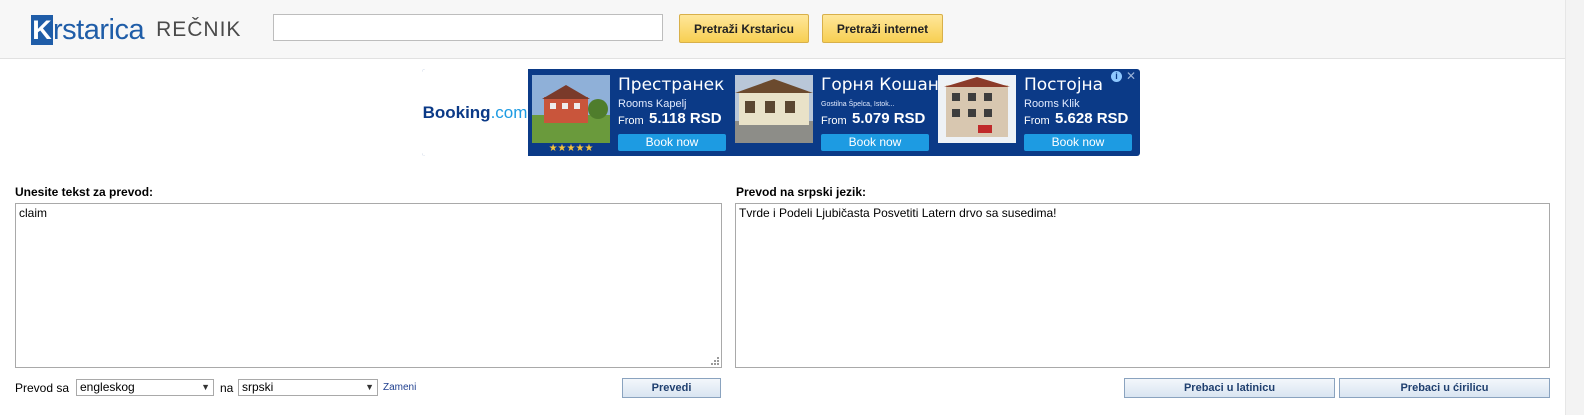 The width and height of the screenshot is (1584, 415). What do you see at coordinates (42, 30) in the screenshot?
I see `logo-k-mark: K` at bounding box center [42, 30].